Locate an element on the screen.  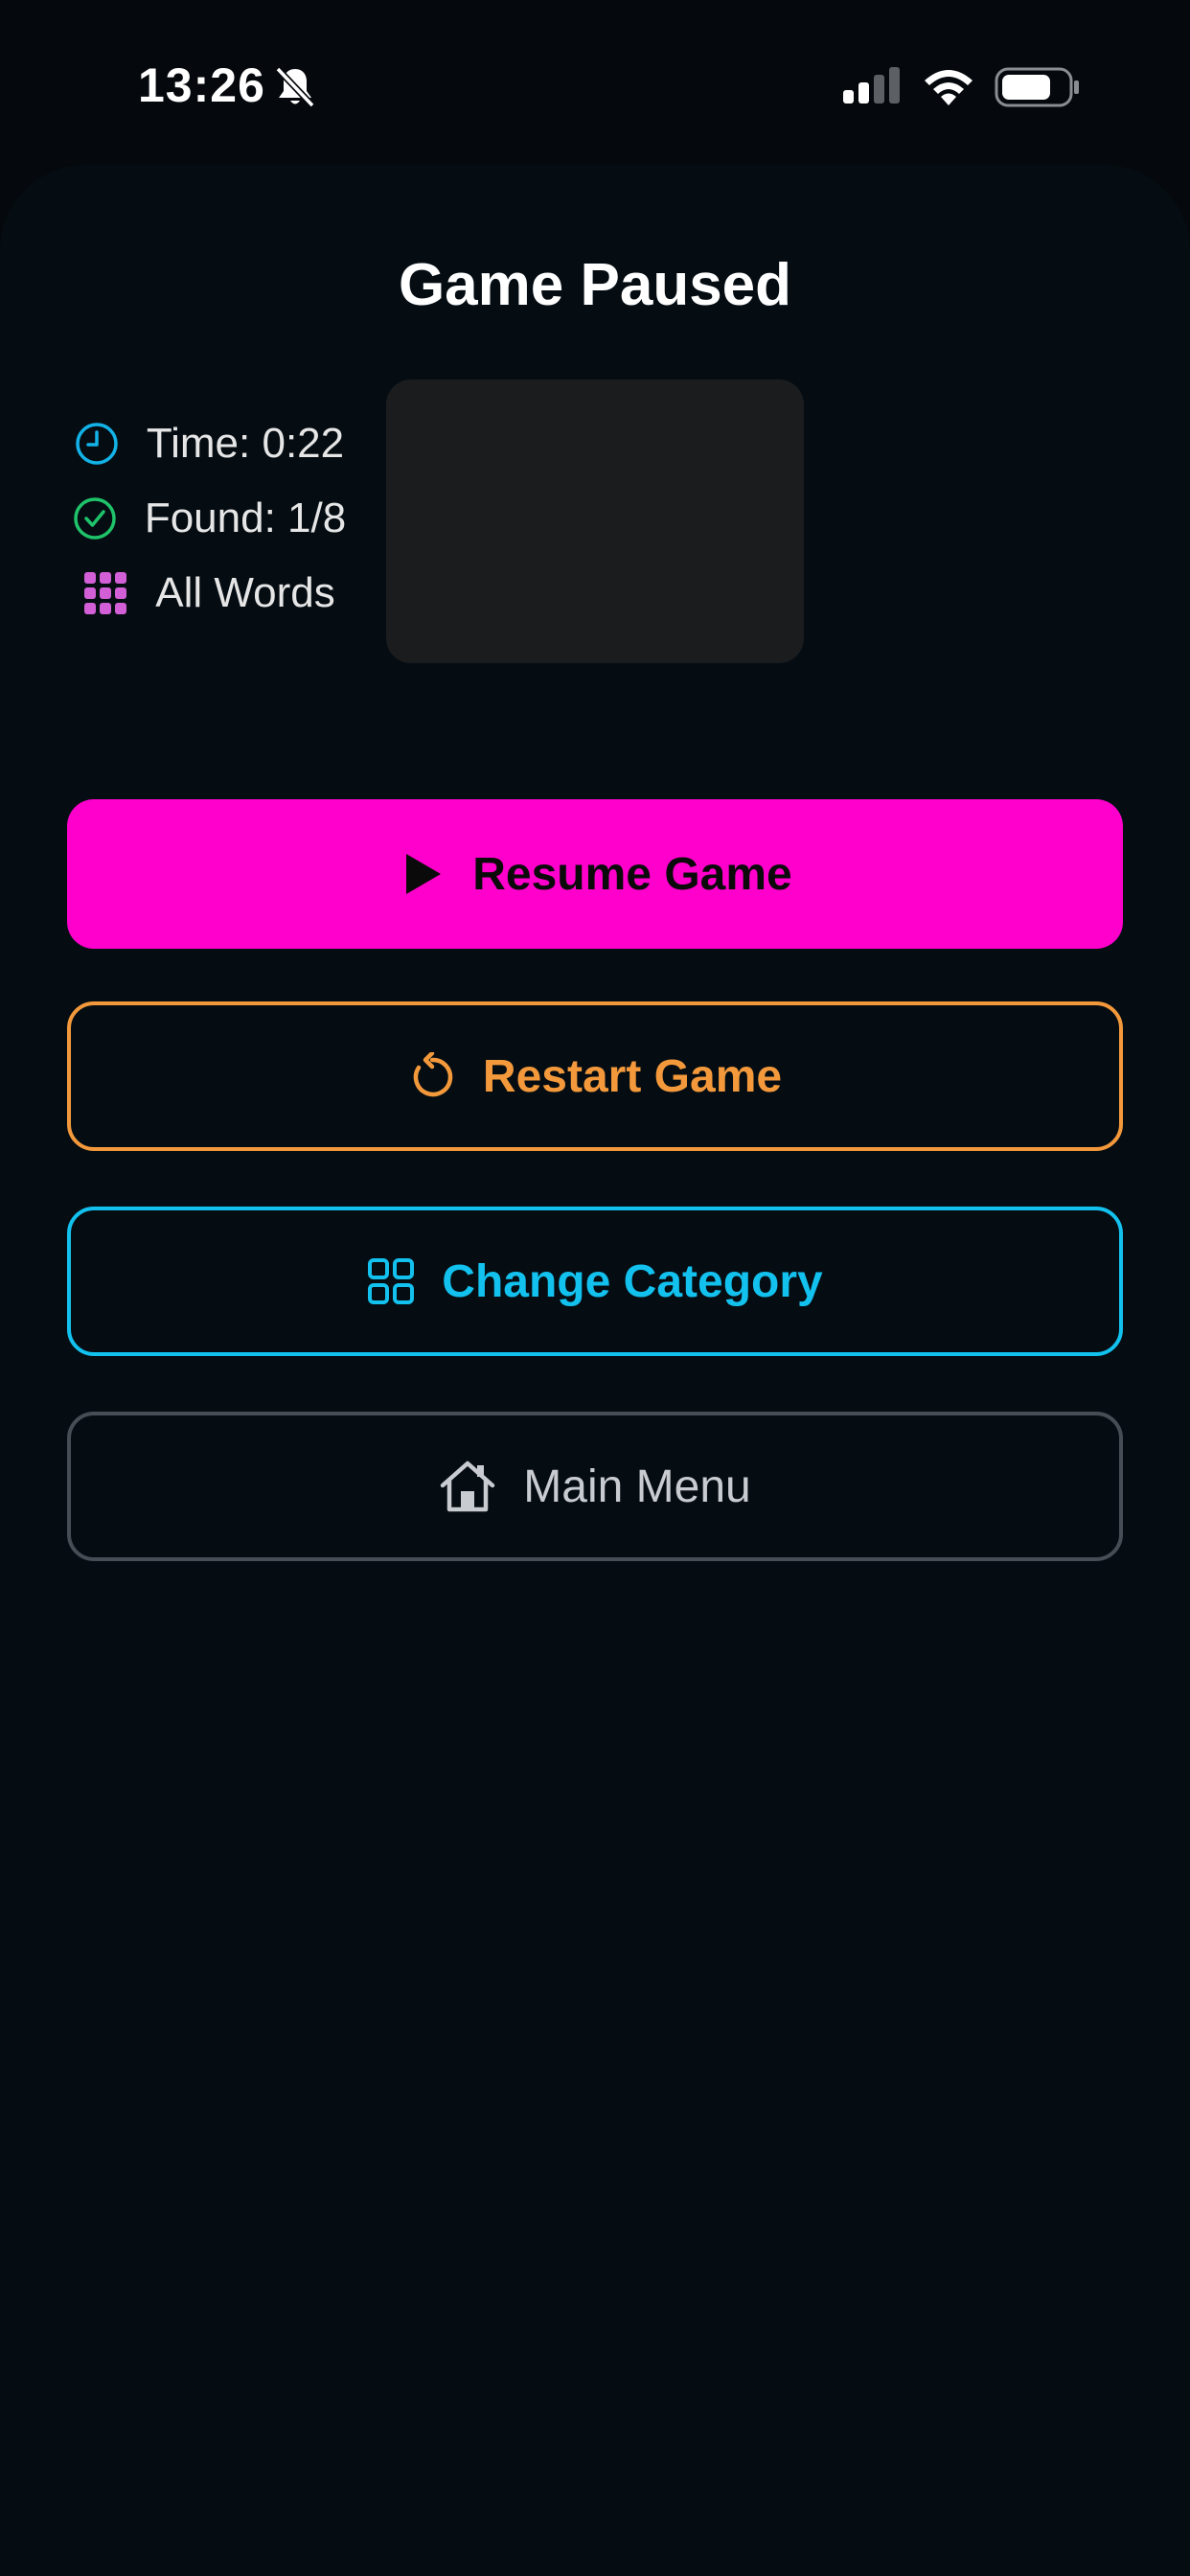
status-bar: 13:26 is located at coordinates (595, 81).